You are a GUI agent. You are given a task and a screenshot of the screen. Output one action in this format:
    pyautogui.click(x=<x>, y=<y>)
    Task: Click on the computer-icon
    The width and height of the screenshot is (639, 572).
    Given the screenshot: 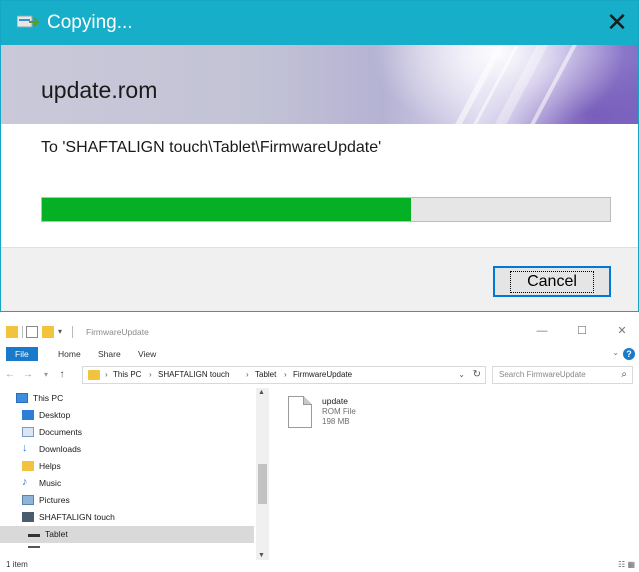 What is the action you would take?
    pyautogui.click(x=22, y=398)
    